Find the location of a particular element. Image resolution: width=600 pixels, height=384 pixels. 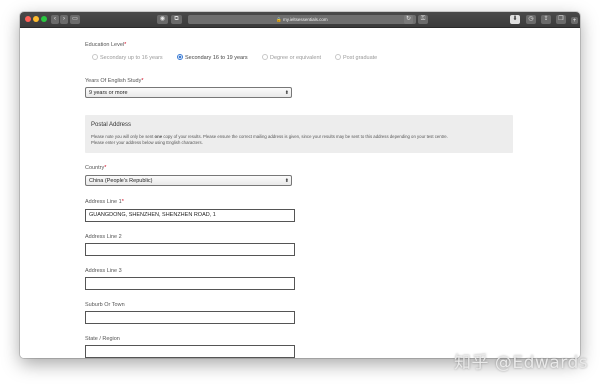

address-line-1-label: Address Line 1* is located at coordinates (104, 202).